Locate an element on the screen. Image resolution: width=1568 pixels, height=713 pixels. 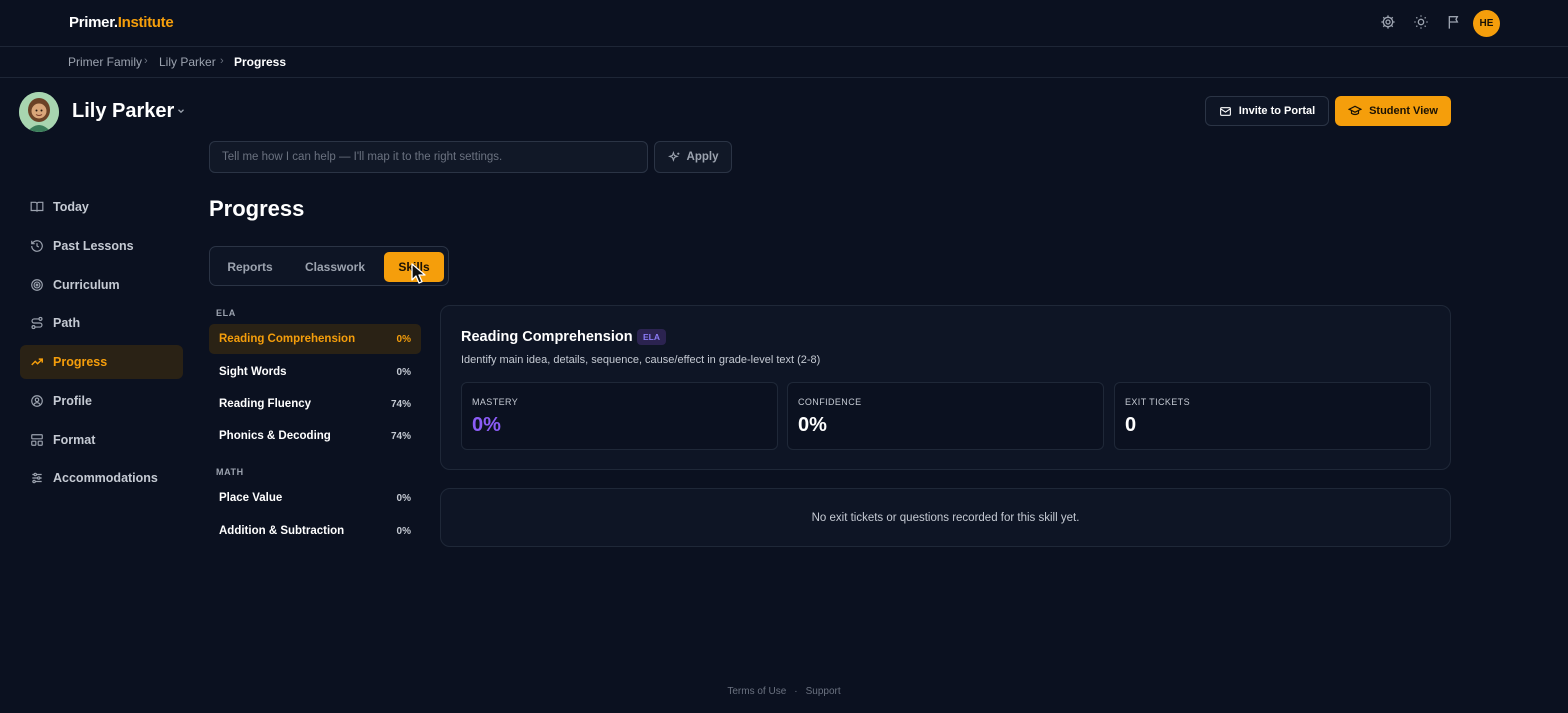
target-icon is located at coordinates (37, 285).